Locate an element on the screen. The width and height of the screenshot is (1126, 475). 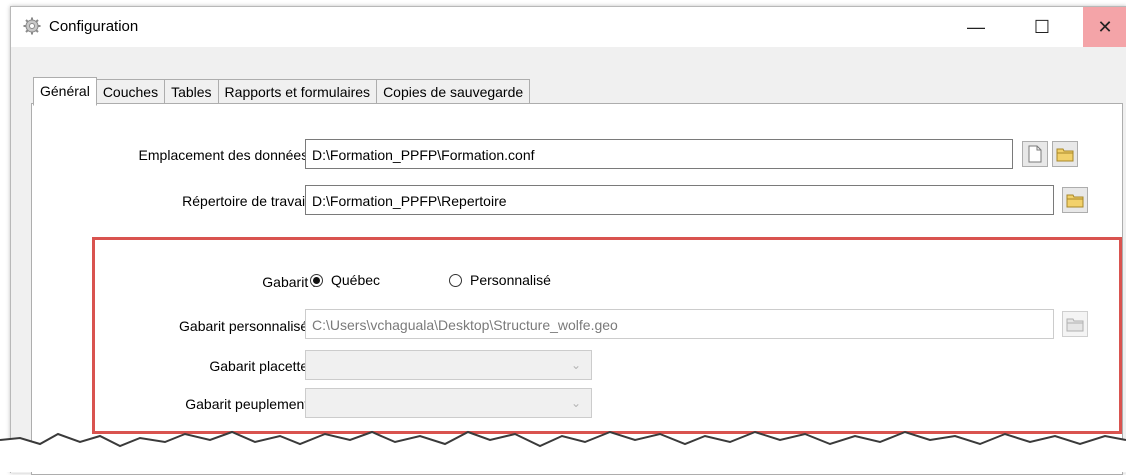
tab-layers: Couches is located at coordinates (131, 92).